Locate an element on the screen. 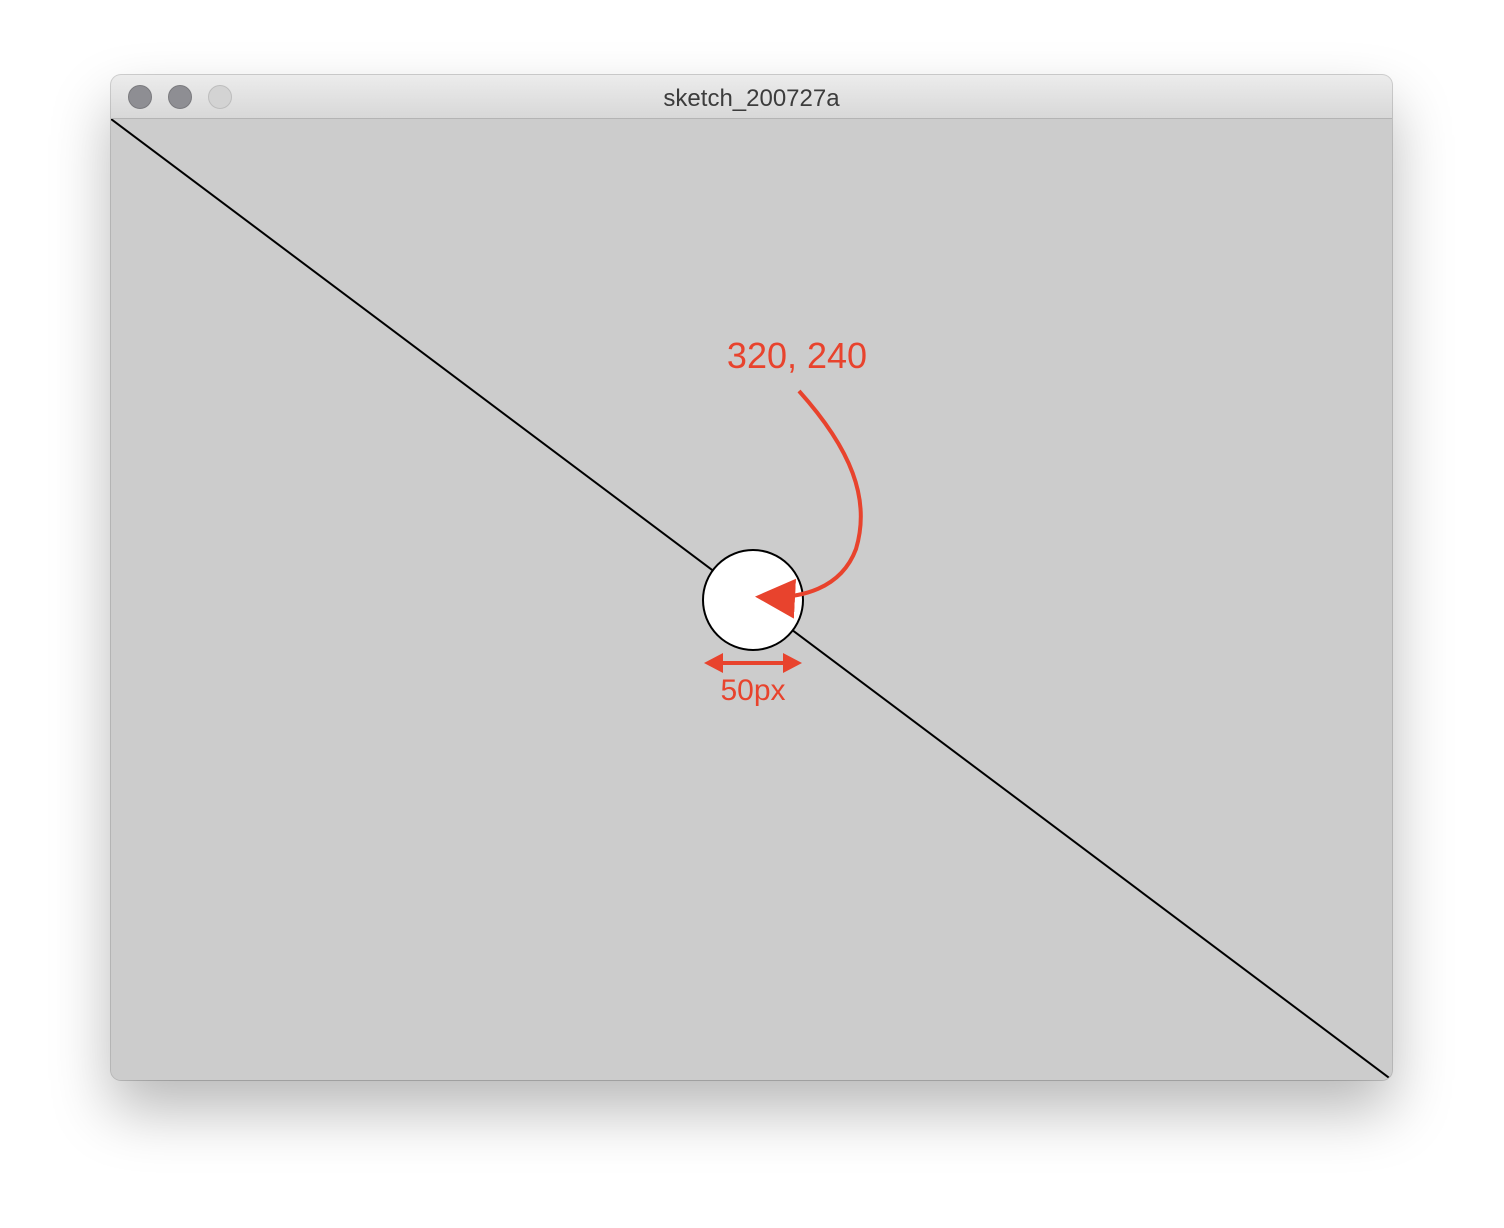 The height and width of the screenshot is (1228, 1504). center-coordinate-label: 320, 240 is located at coordinates (797, 355).